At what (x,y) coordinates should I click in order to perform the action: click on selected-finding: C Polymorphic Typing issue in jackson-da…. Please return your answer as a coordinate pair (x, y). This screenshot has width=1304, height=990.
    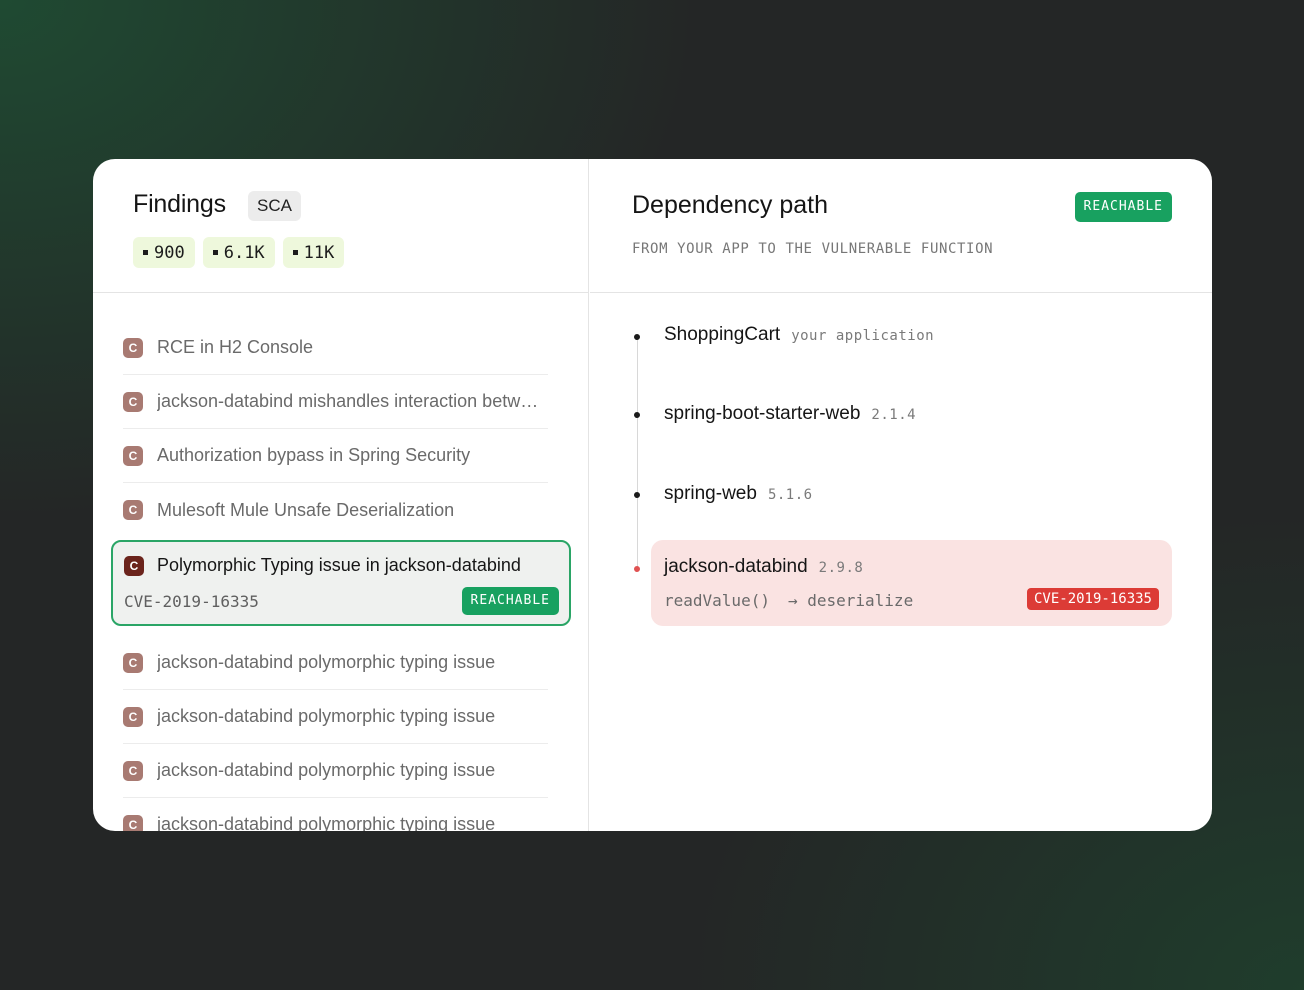
    Looking at the image, I should click on (341, 583).